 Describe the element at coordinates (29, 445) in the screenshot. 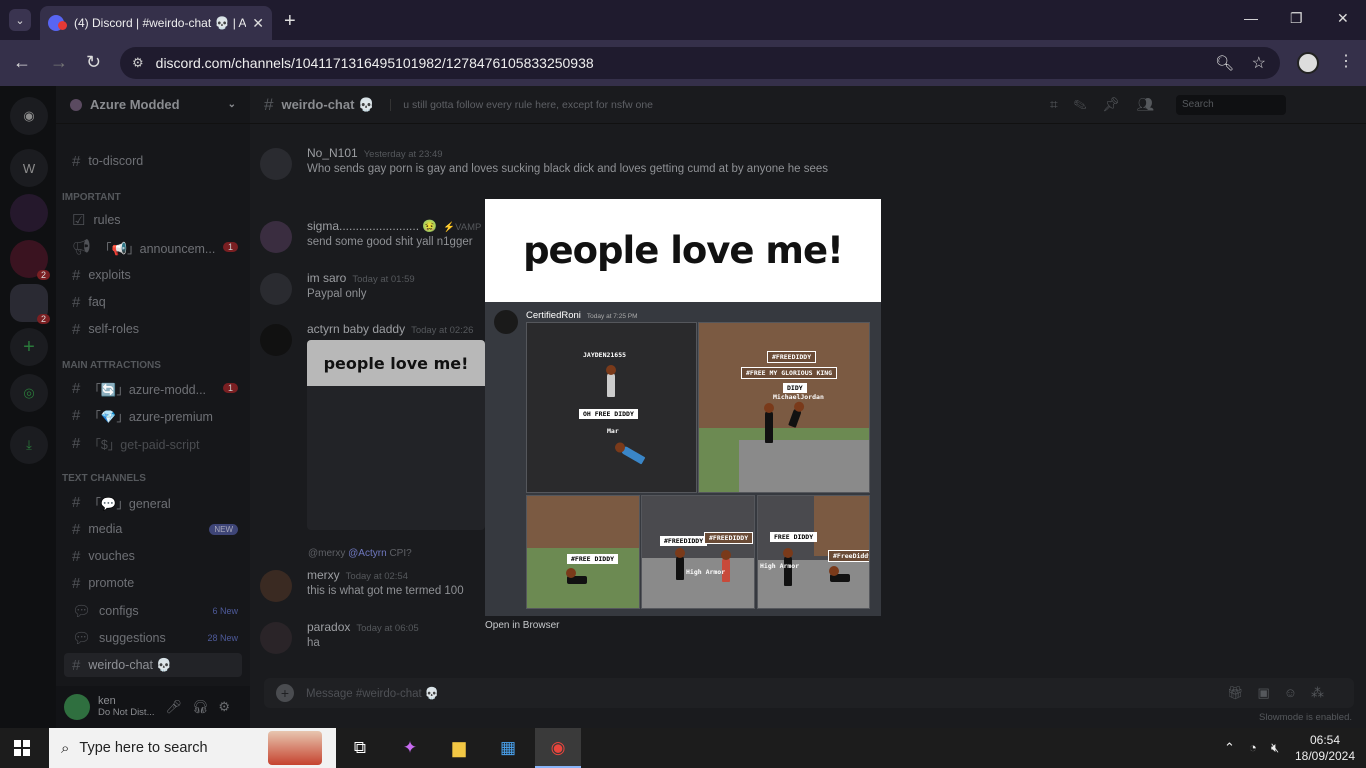

I see `download-icon: ⤓` at that location.